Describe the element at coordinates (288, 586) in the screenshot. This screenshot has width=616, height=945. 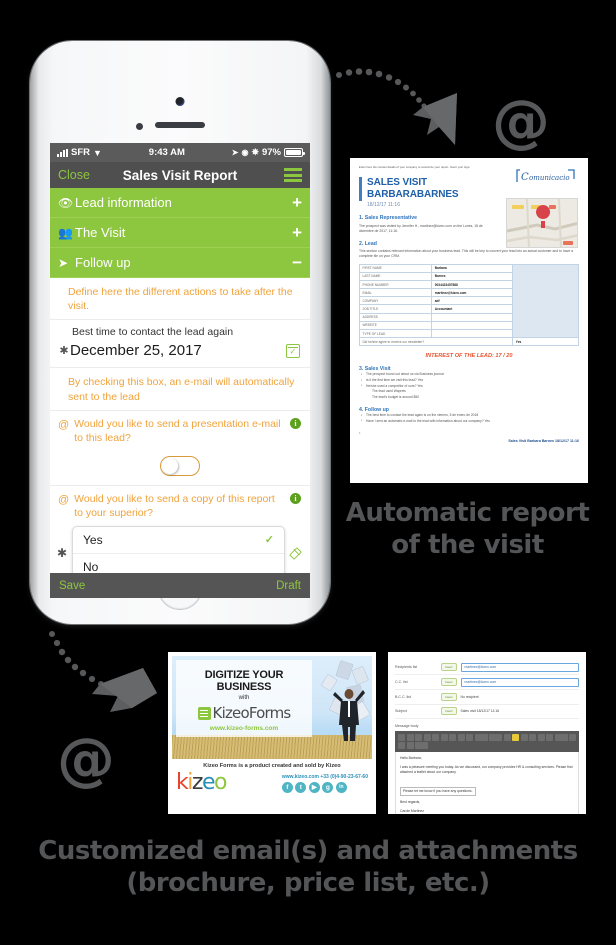
I see `draft-button: Draft` at that location.